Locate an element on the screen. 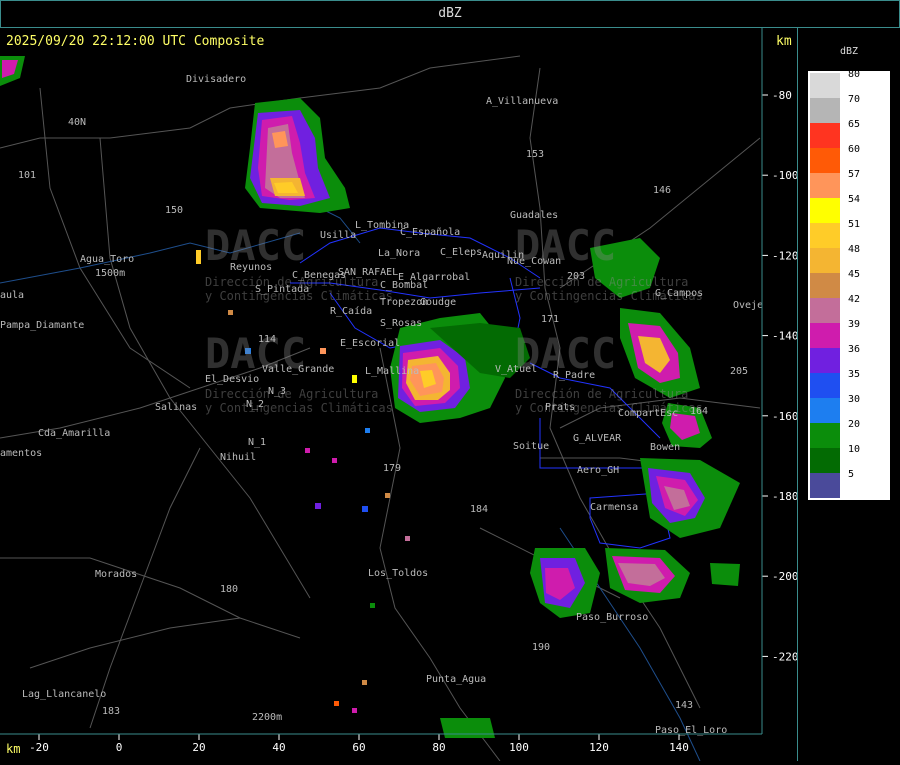 This screenshot has width=900, height=765. place-label: S_Rosas is located at coordinates (401, 323).